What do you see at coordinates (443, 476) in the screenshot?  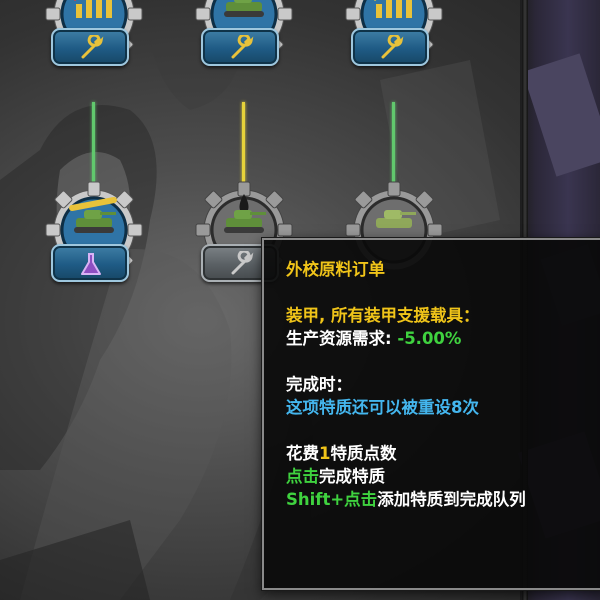 I see `click-row: 点击完成特质` at bounding box center [443, 476].